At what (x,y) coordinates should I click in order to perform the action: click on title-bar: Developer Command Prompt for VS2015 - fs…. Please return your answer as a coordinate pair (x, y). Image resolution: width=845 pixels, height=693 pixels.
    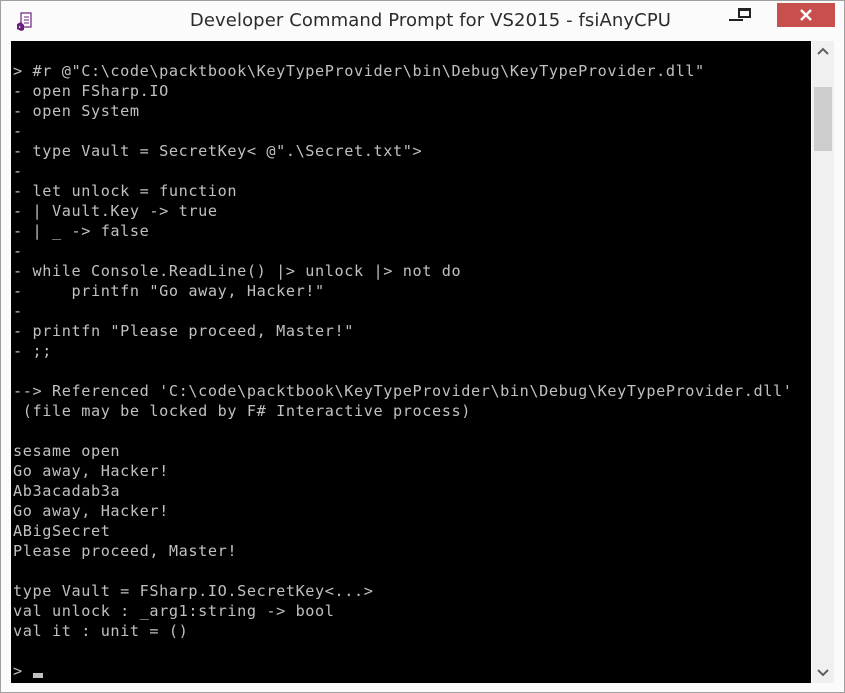
    Looking at the image, I should click on (422, 21).